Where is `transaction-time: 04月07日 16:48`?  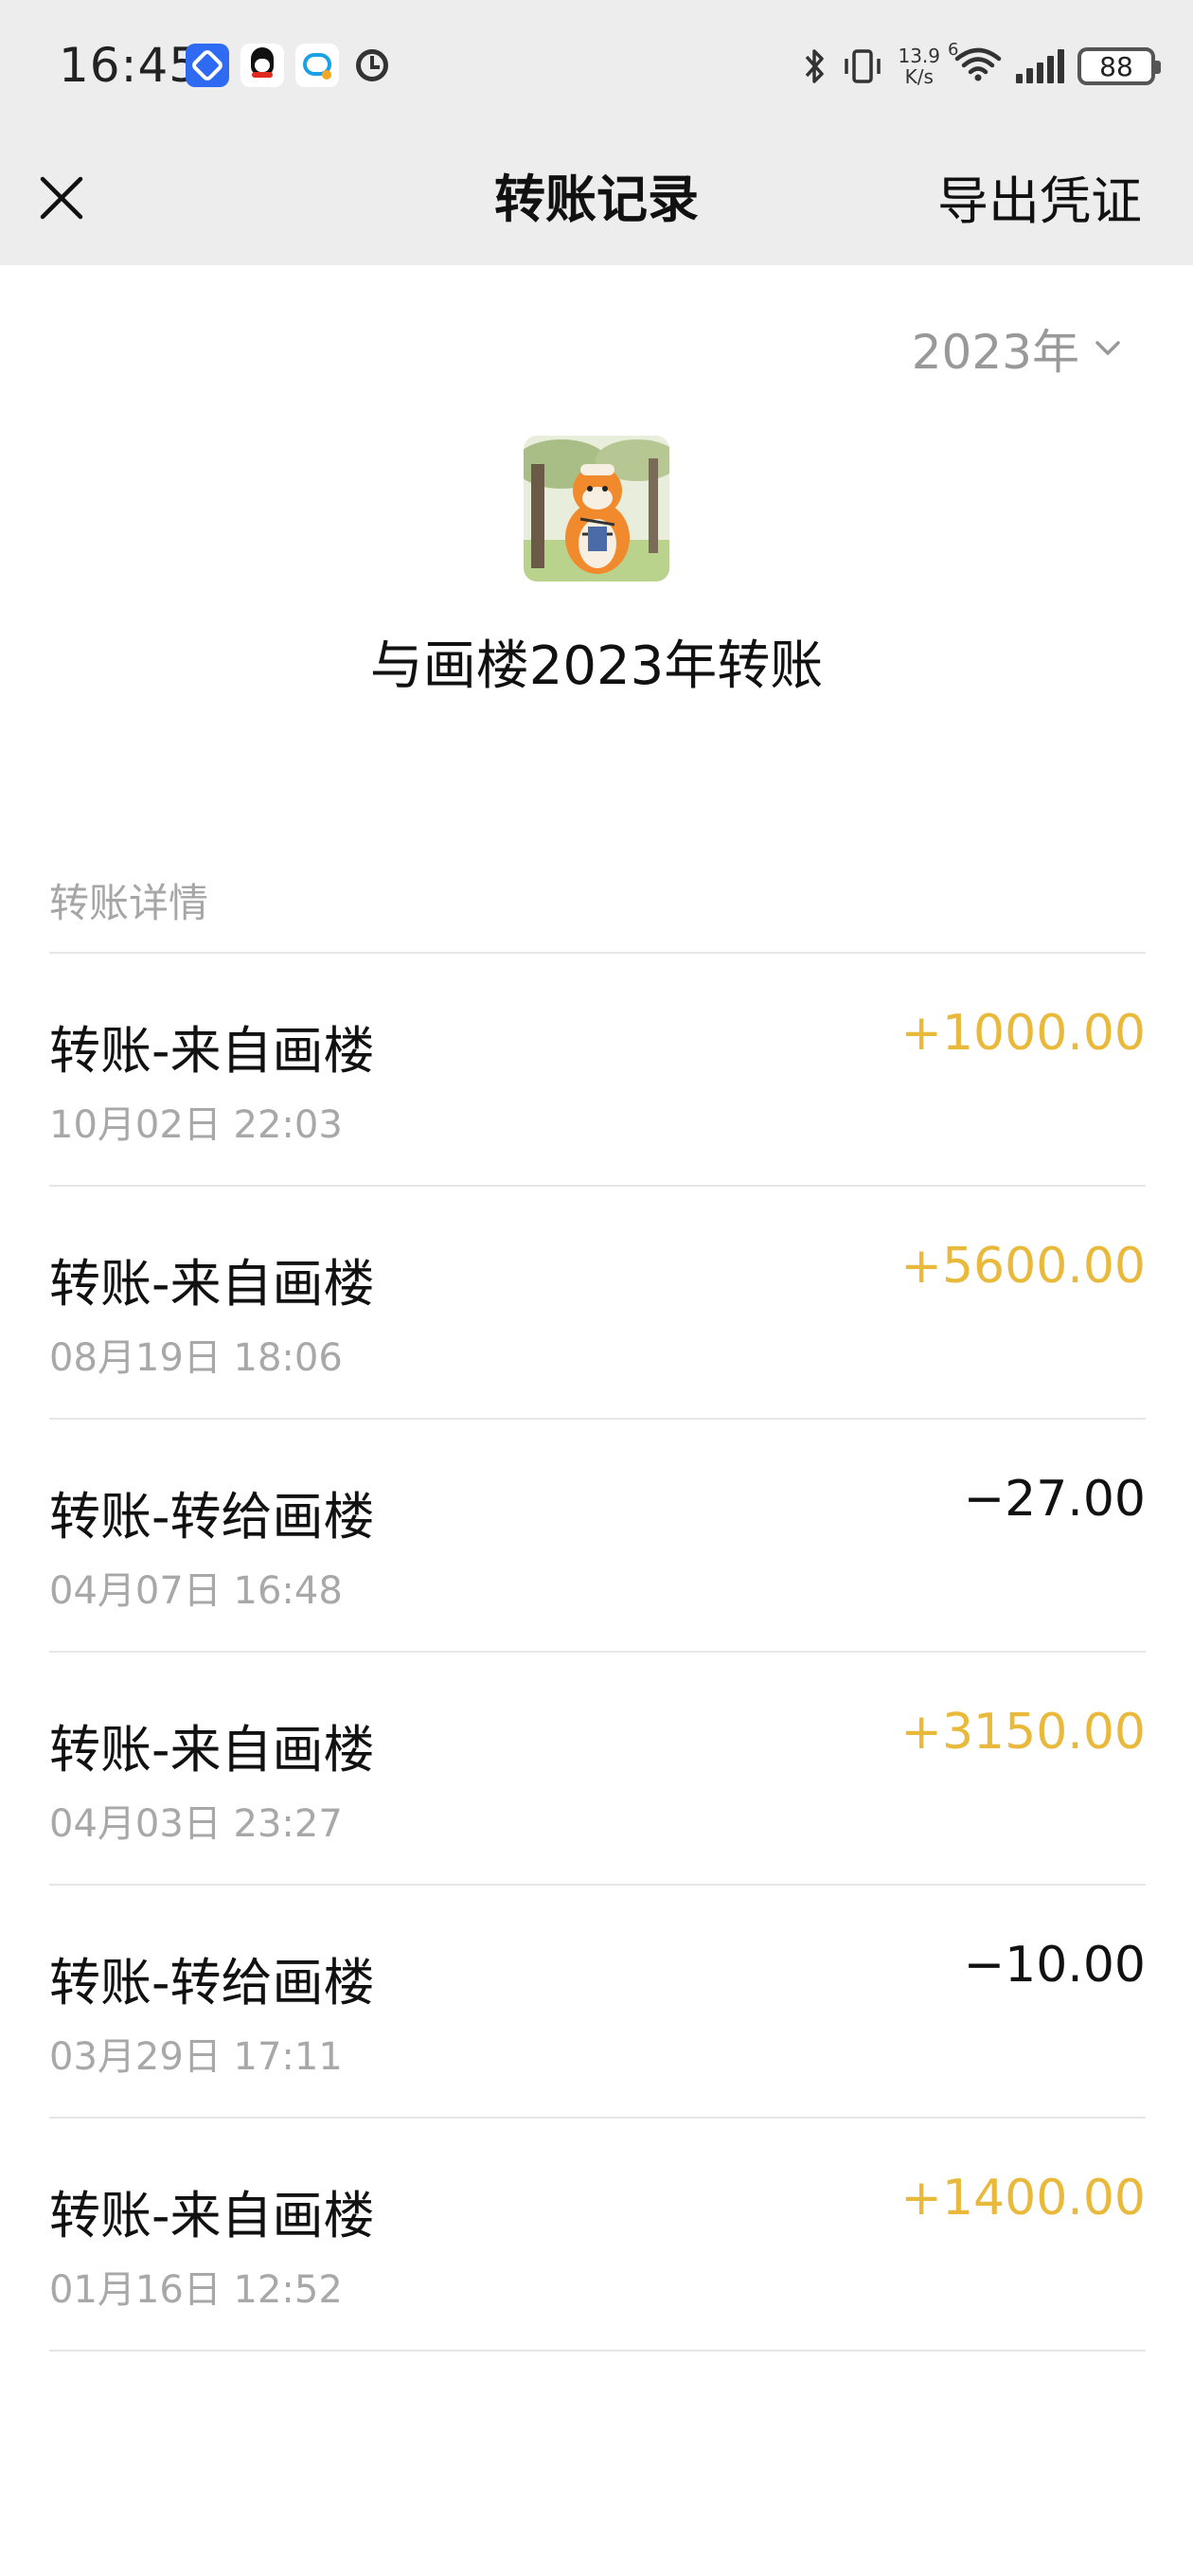 transaction-time: 04月07日 16:48 is located at coordinates (196, 1591).